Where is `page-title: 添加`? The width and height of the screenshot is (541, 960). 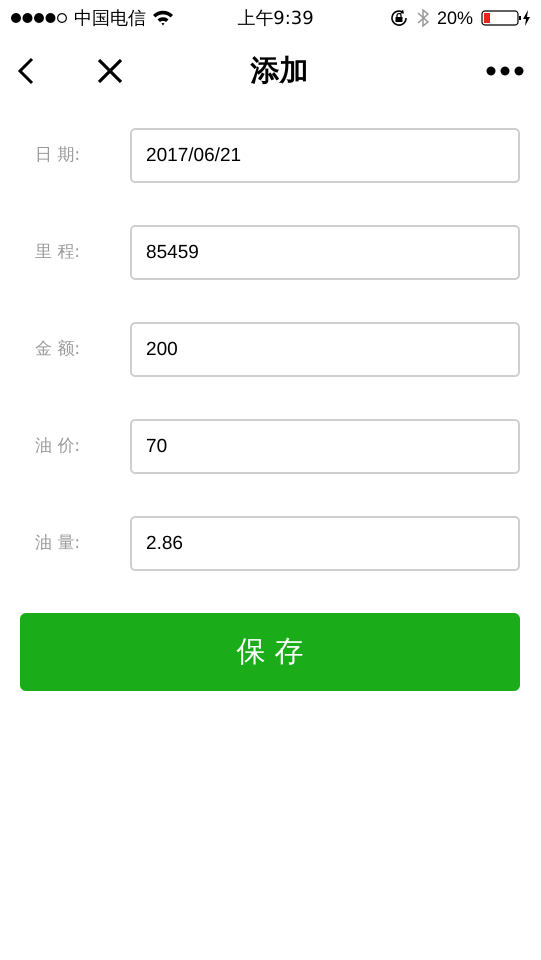
page-title: 添加 is located at coordinates (279, 71).